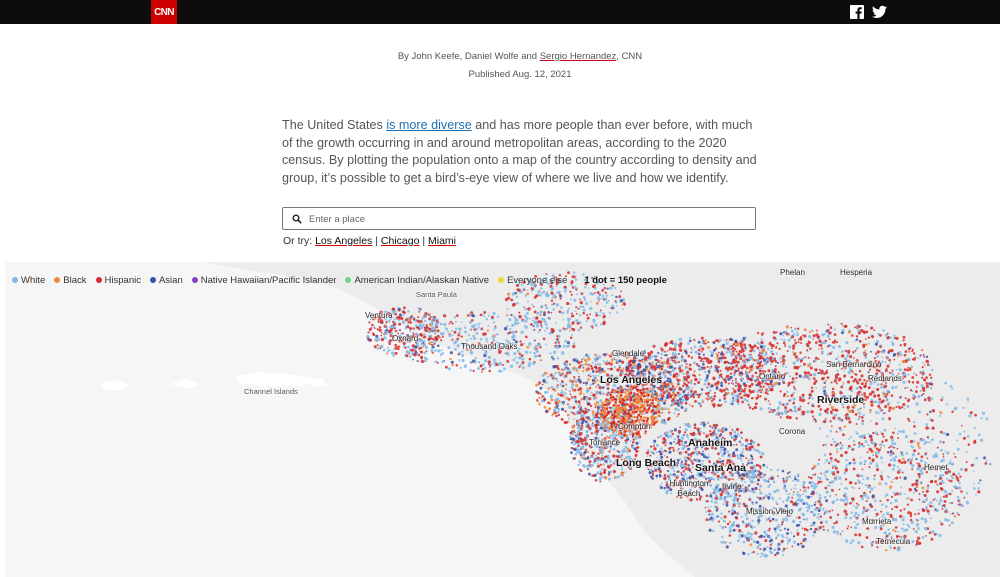 Image resolution: width=1000 pixels, height=577 pixels. Describe the element at coordinates (164, 12) in the screenshot. I see `cnn-logo: CNN` at that location.